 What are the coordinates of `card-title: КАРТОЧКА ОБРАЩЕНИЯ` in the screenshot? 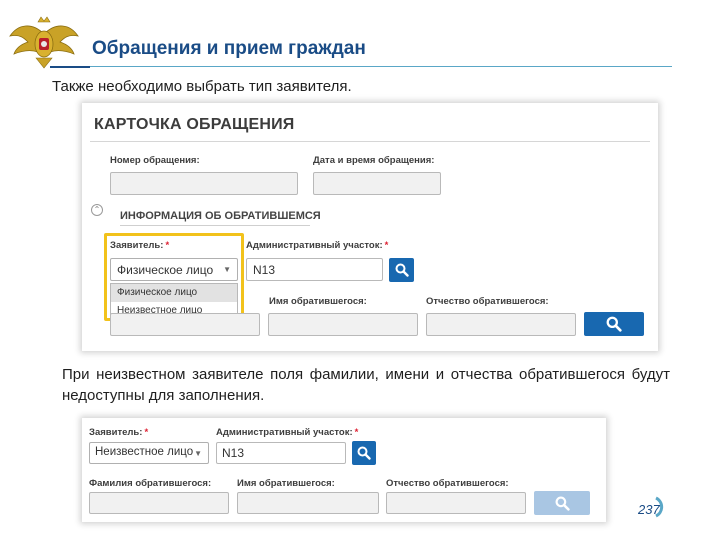 It's located at (194, 124).